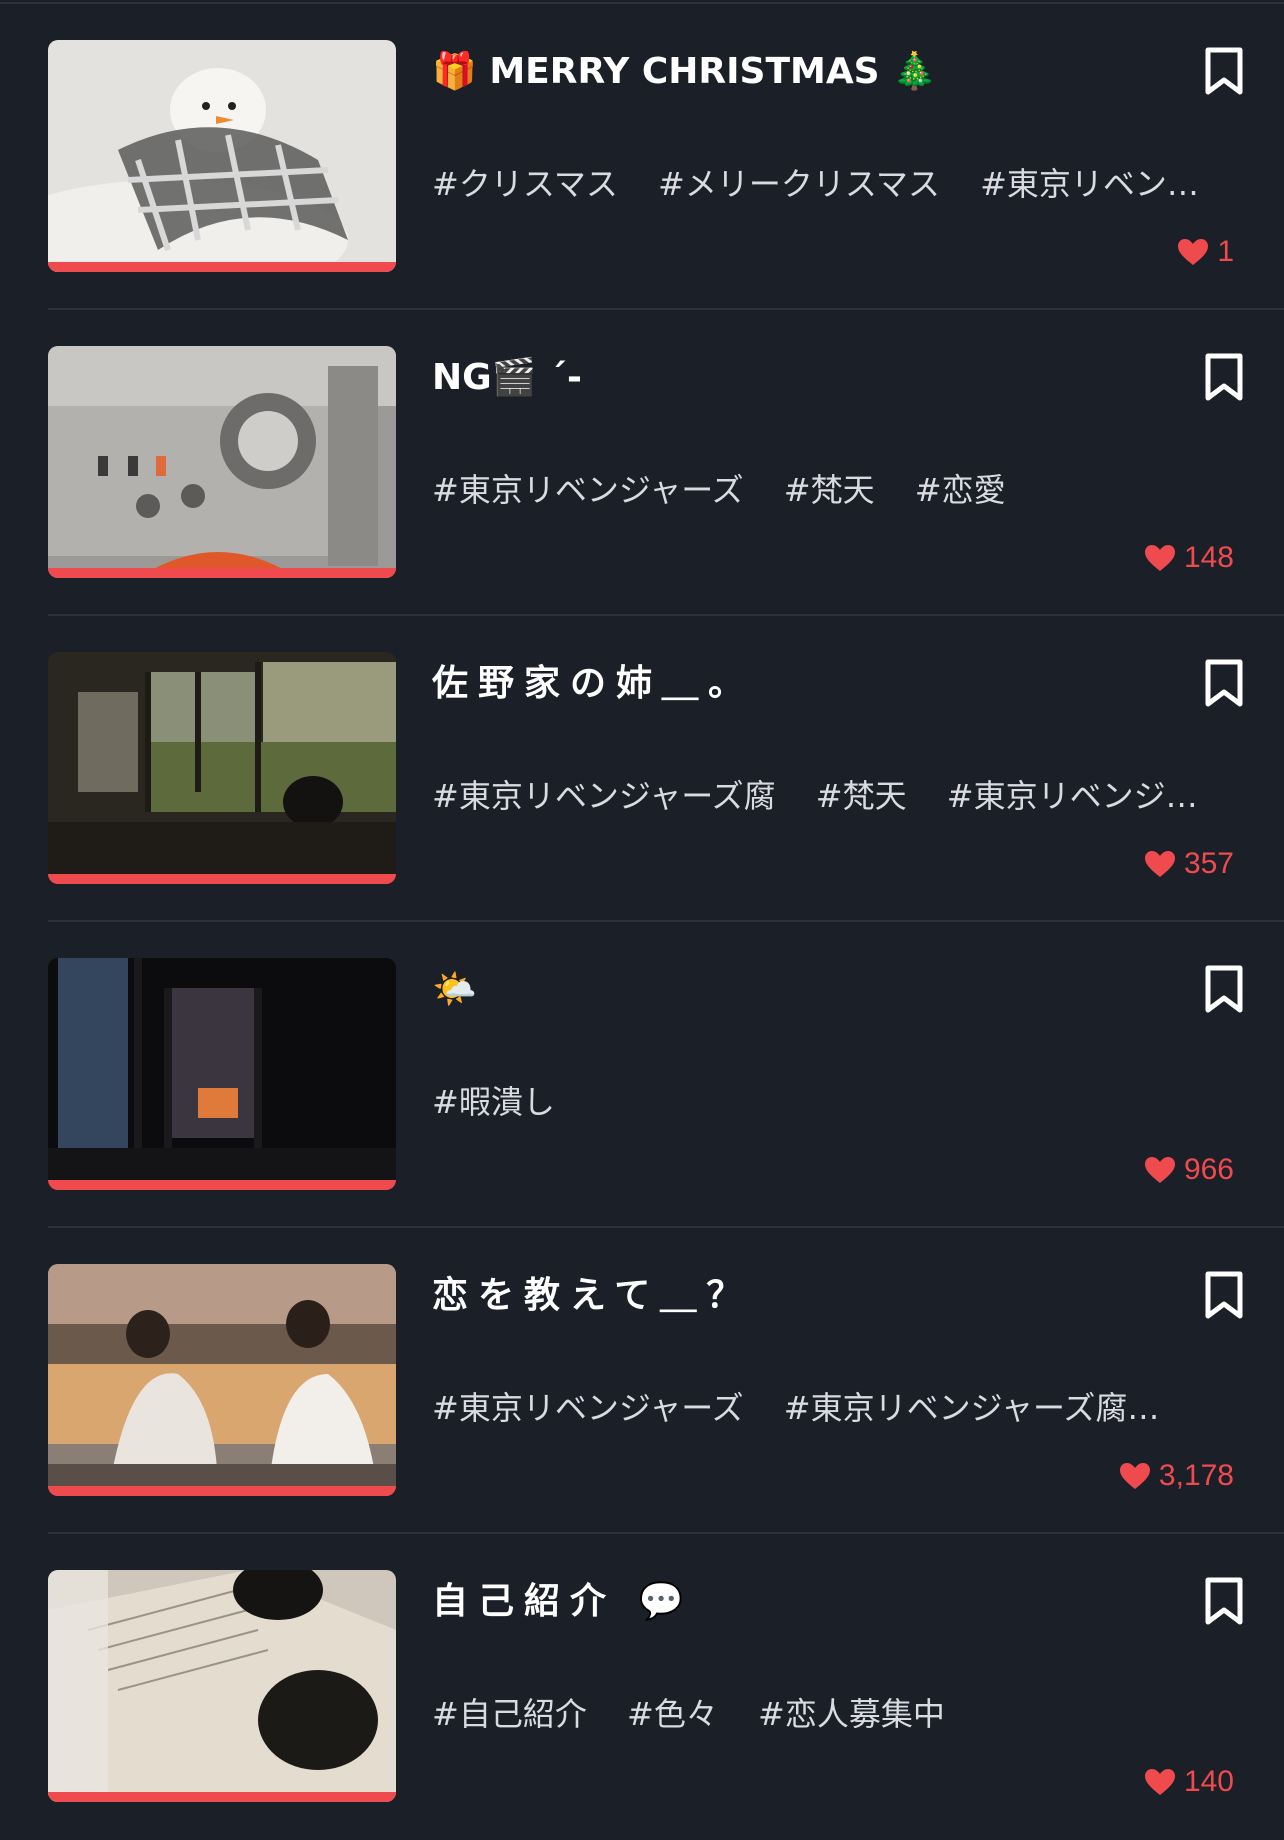  I want to click on thumbnail-stereo, so click(222, 462).